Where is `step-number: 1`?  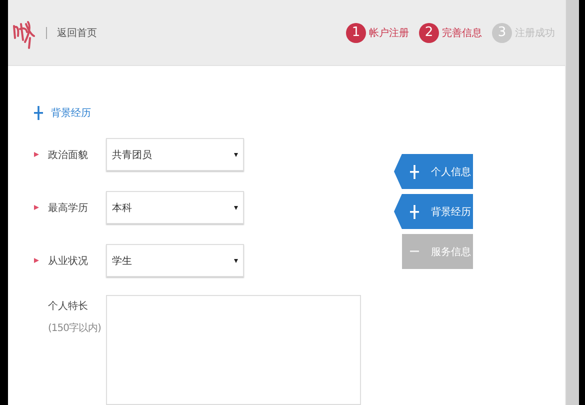 step-number: 1 is located at coordinates (356, 32).